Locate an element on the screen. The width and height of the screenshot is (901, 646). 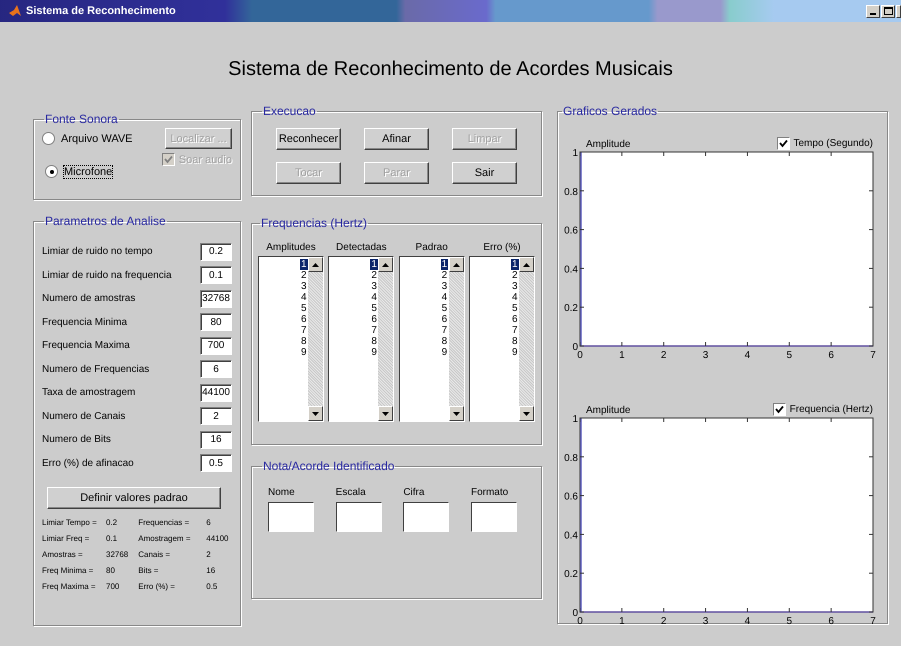
action-button: Sair is located at coordinates (484, 173).